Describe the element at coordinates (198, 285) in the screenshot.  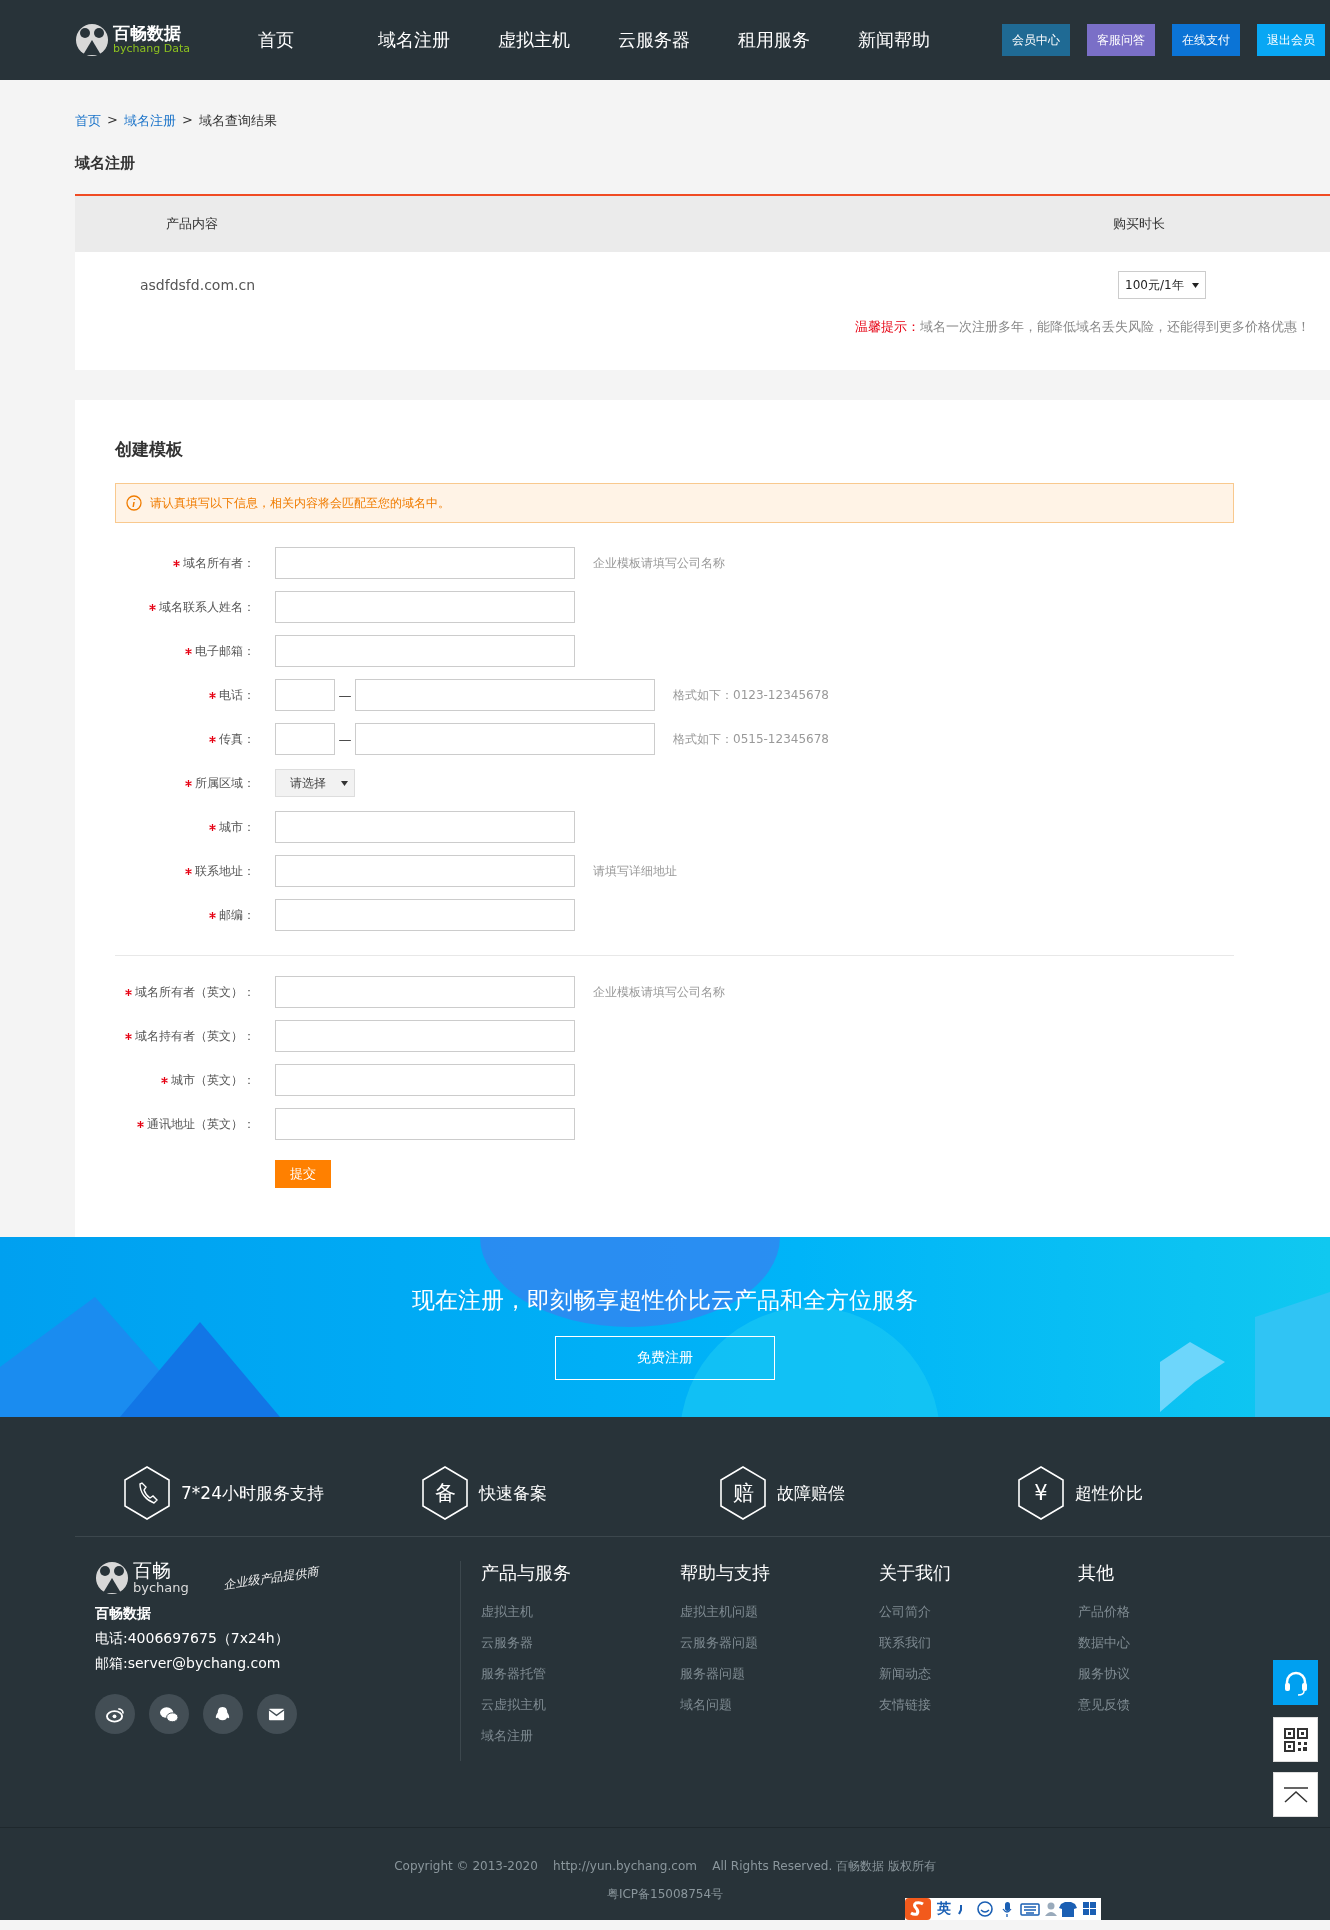
I see `domain-name: asdfdsfd.com.cn` at that location.